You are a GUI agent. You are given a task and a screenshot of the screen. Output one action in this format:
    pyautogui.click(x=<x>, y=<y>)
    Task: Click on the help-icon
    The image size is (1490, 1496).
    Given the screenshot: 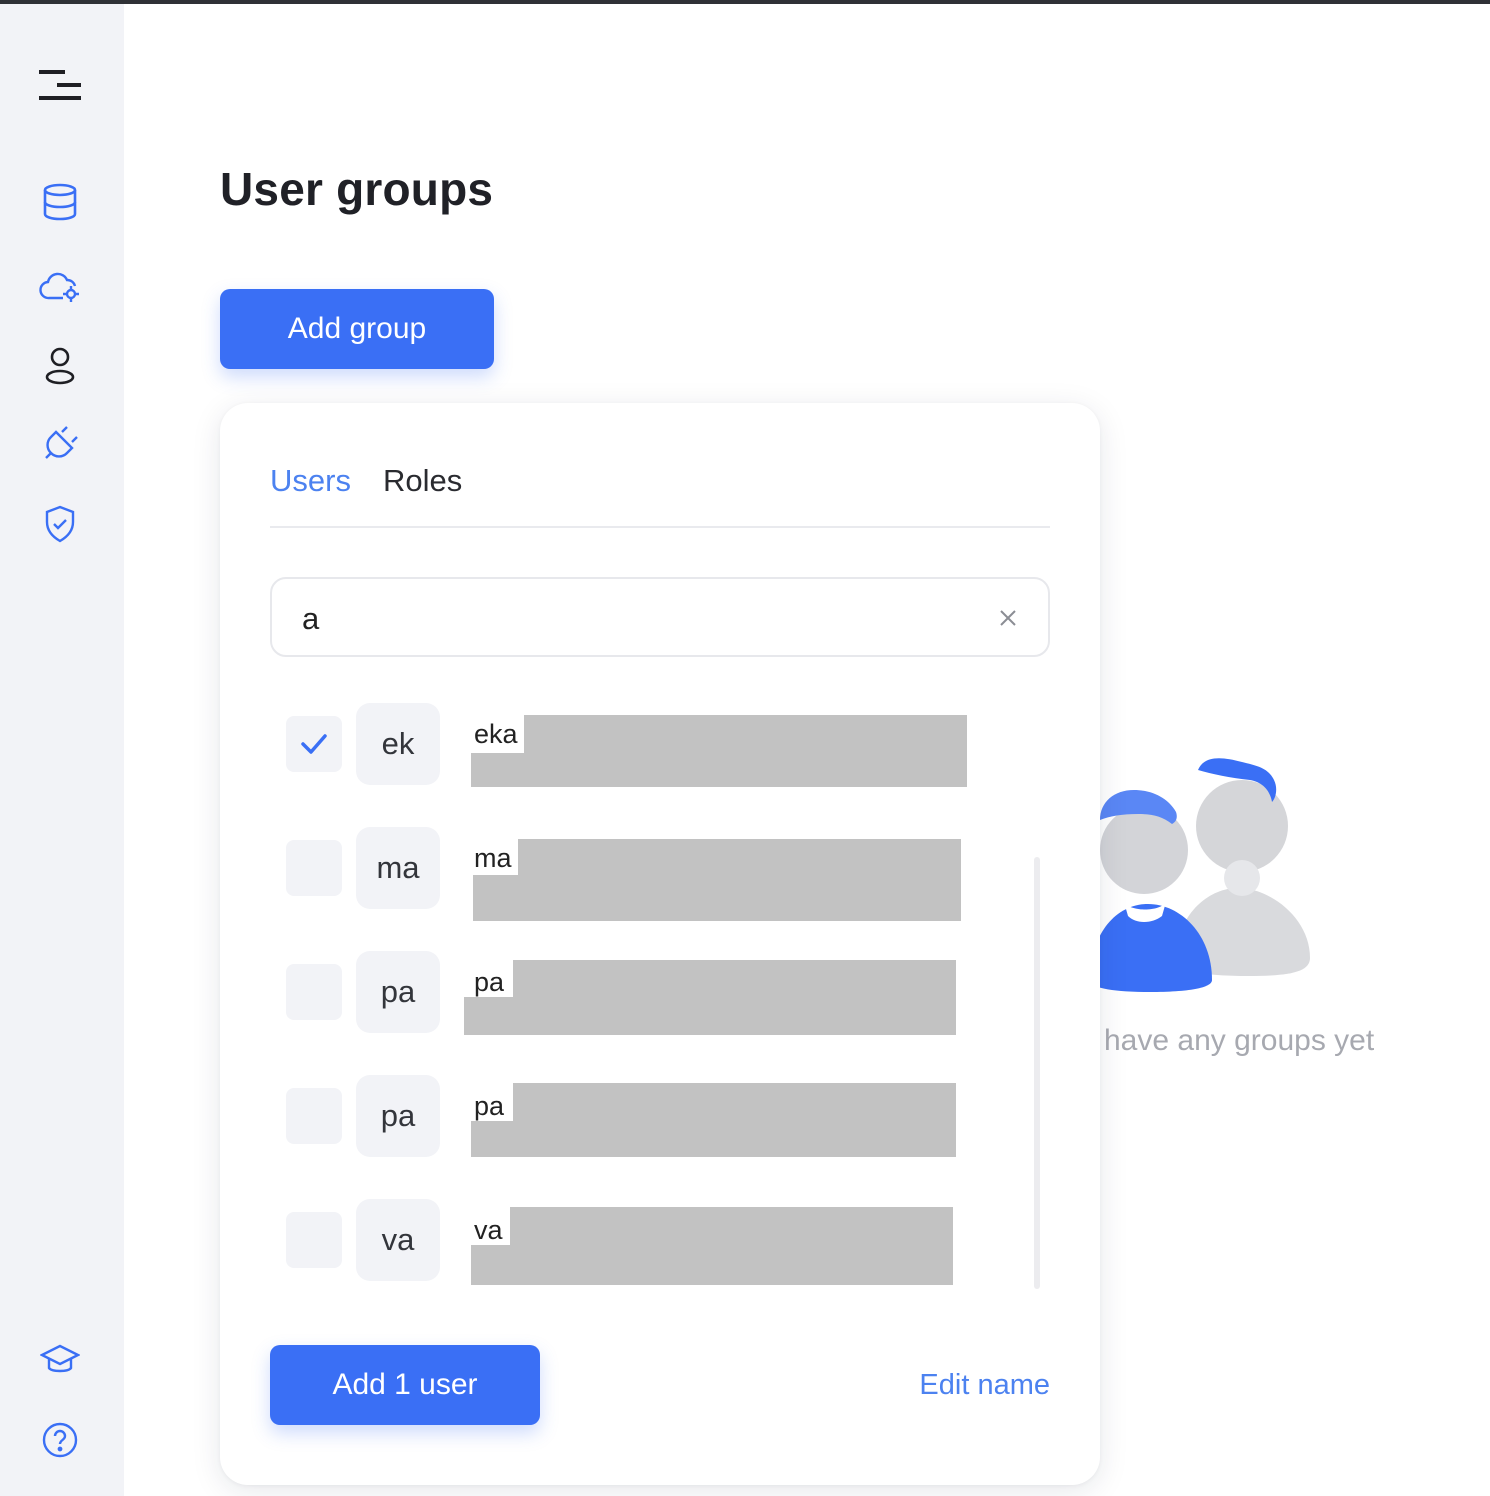 What is the action you would take?
    pyautogui.click(x=60, y=1440)
    